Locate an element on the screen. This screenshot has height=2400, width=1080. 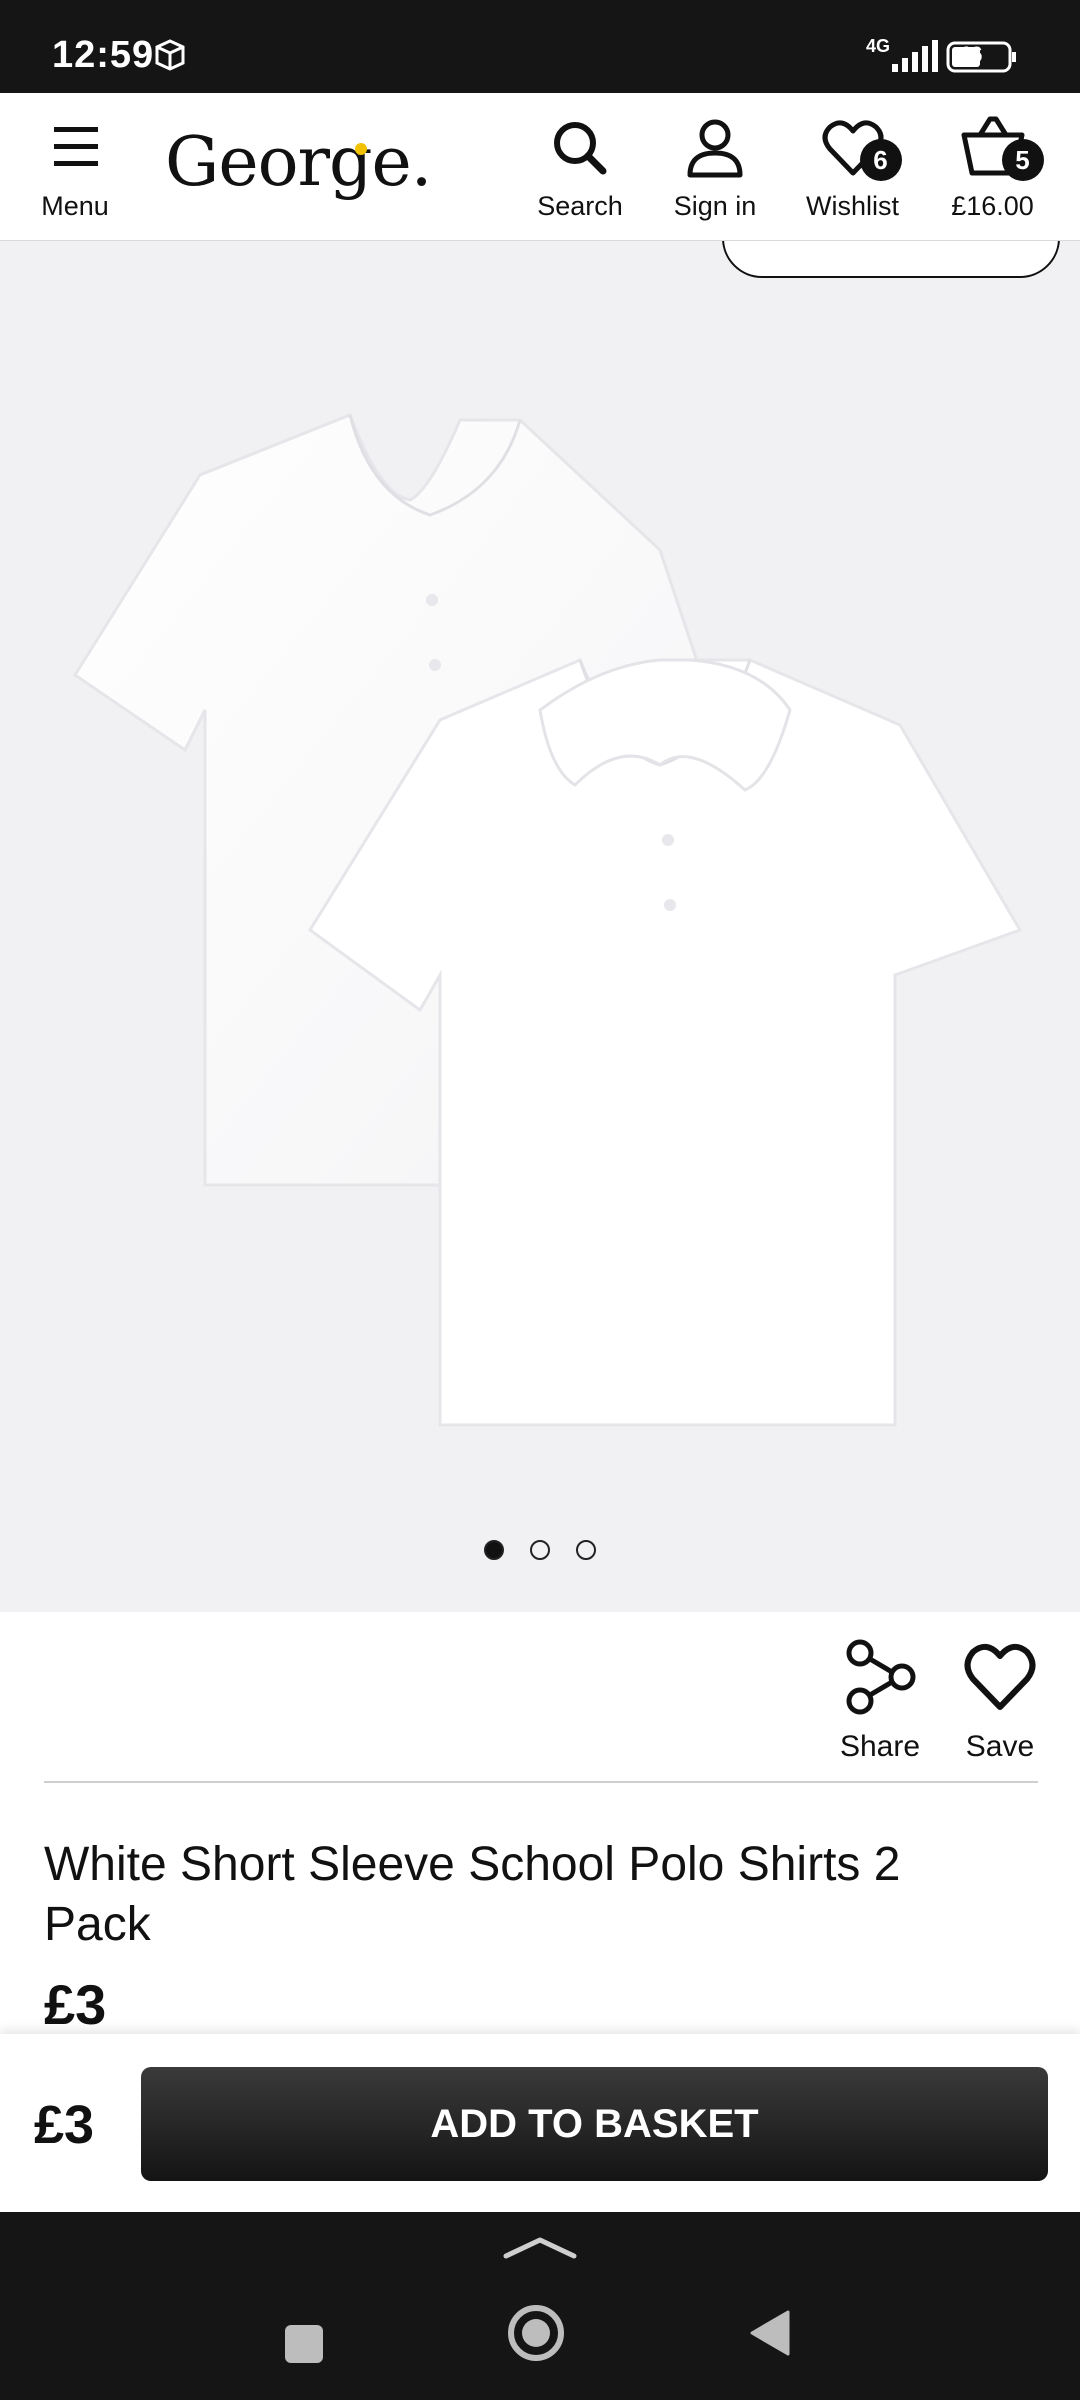
add-to-basket-button: ADD TO BASKET is located at coordinates (594, 2124).